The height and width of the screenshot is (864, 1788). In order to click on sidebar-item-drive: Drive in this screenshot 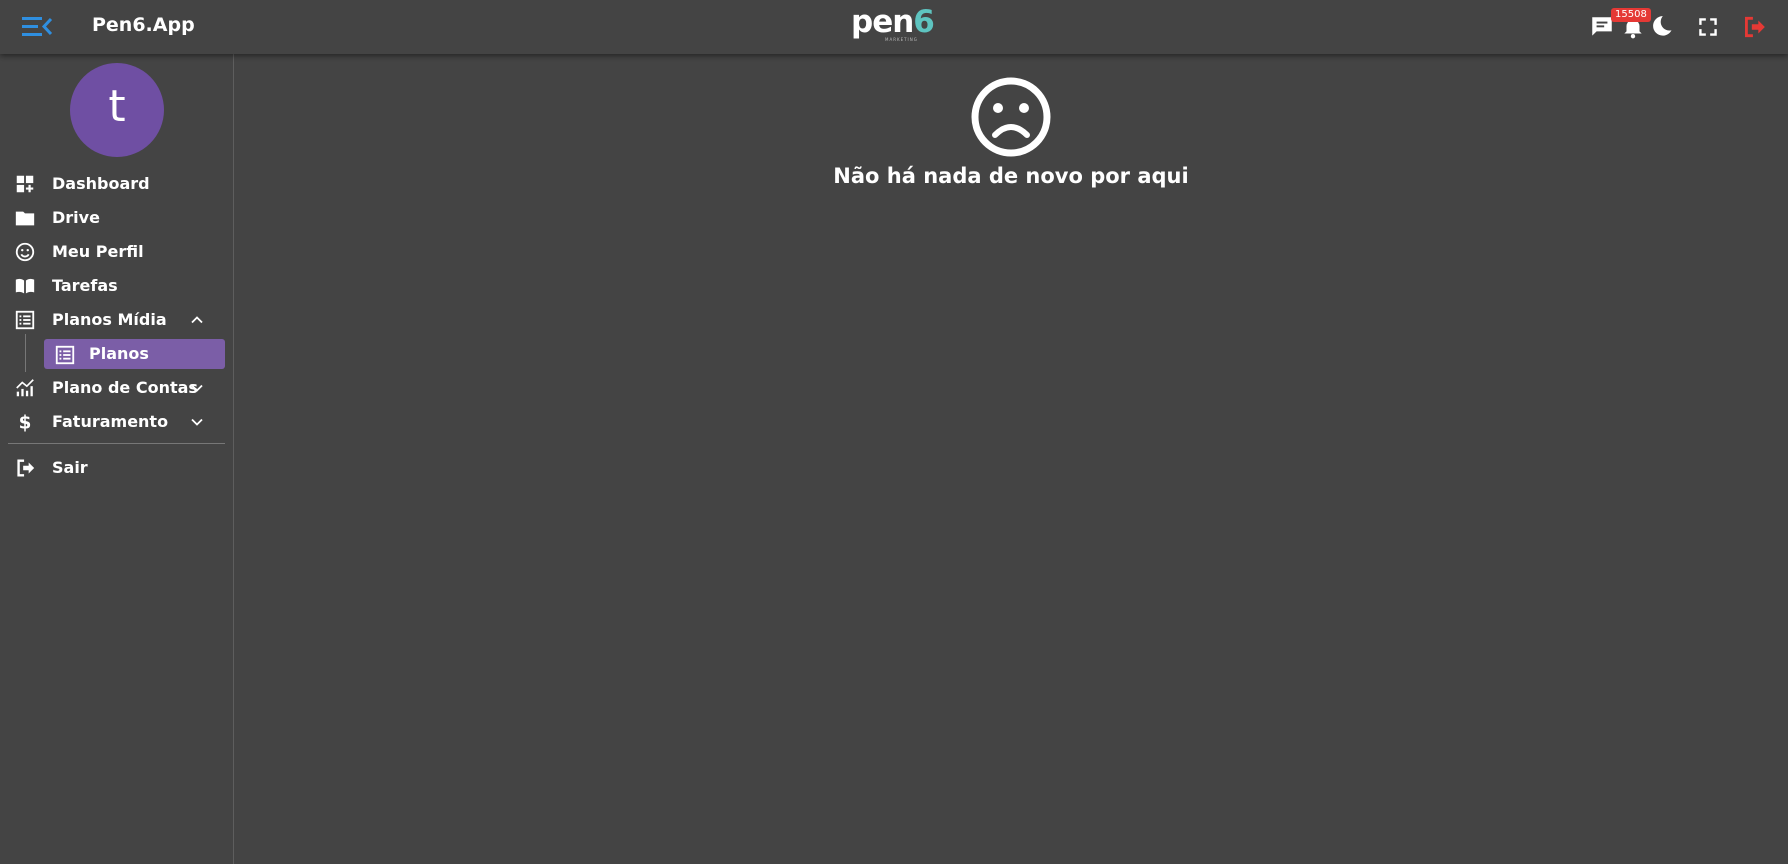, I will do `click(116, 217)`.